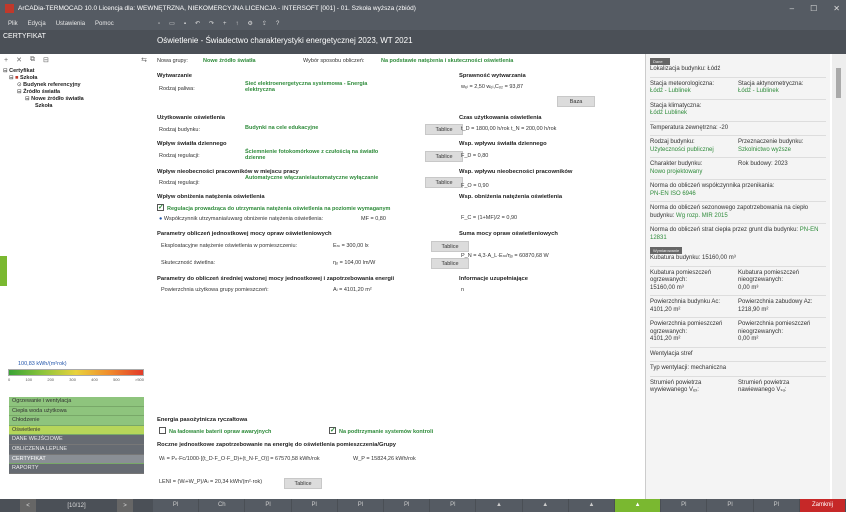 The width and height of the screenshot is (846, 512). Describe the element at coordinates (76, 411) in the screenshot. I see `nav-hot-water: Ciepła woda użytkowa` at that location.